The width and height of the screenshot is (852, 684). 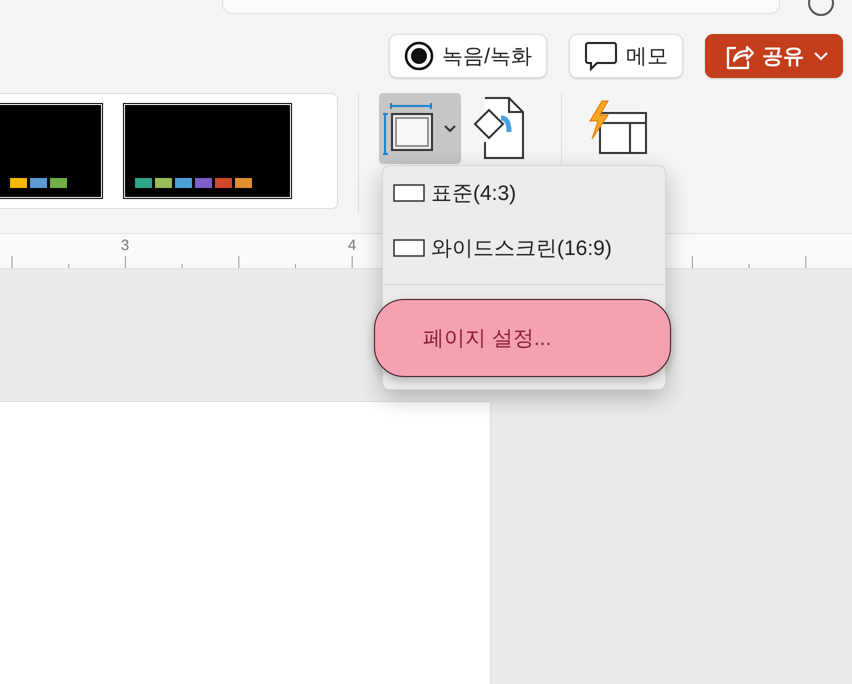 I want to click on record-icon, so click(x=419, y=56).